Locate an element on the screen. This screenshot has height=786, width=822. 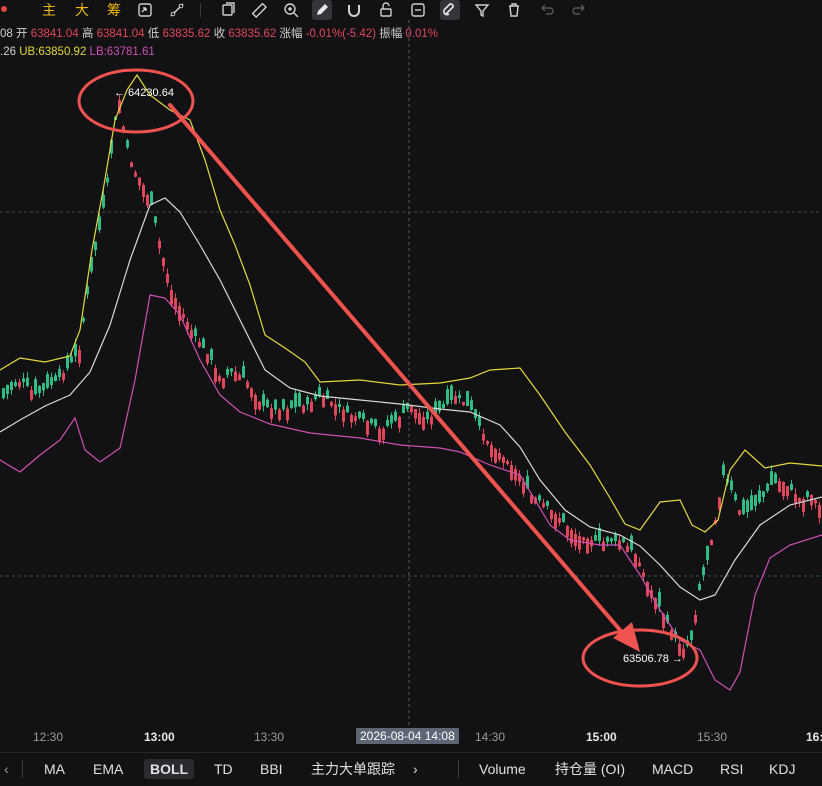
indicator-ema: EMA is located at coordinates (108, 769).